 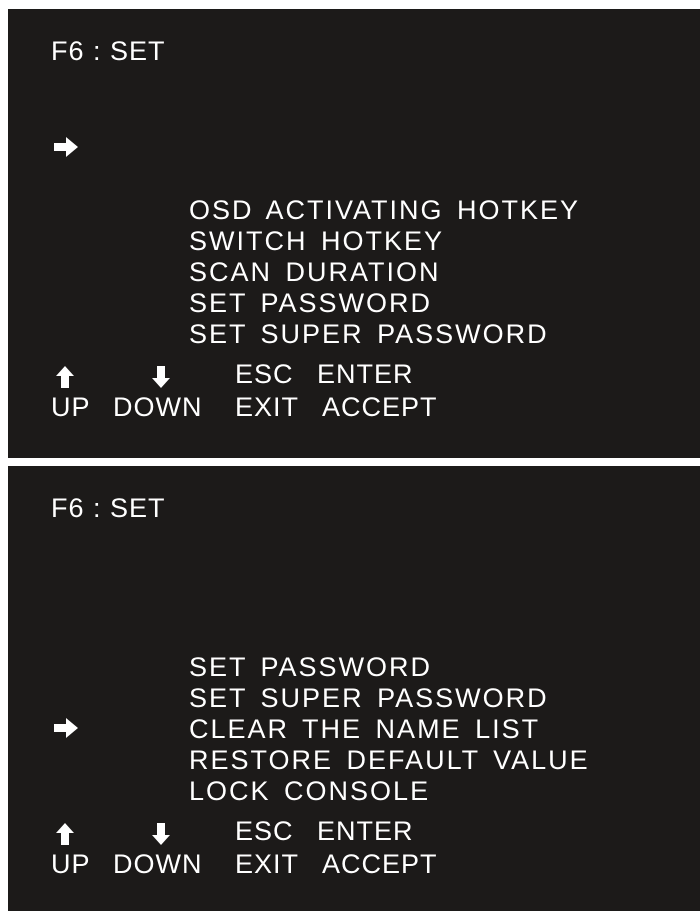 I want to click on menu-item-label: RESTORE DEFAULT VALUE, so click(x=389, y=760).